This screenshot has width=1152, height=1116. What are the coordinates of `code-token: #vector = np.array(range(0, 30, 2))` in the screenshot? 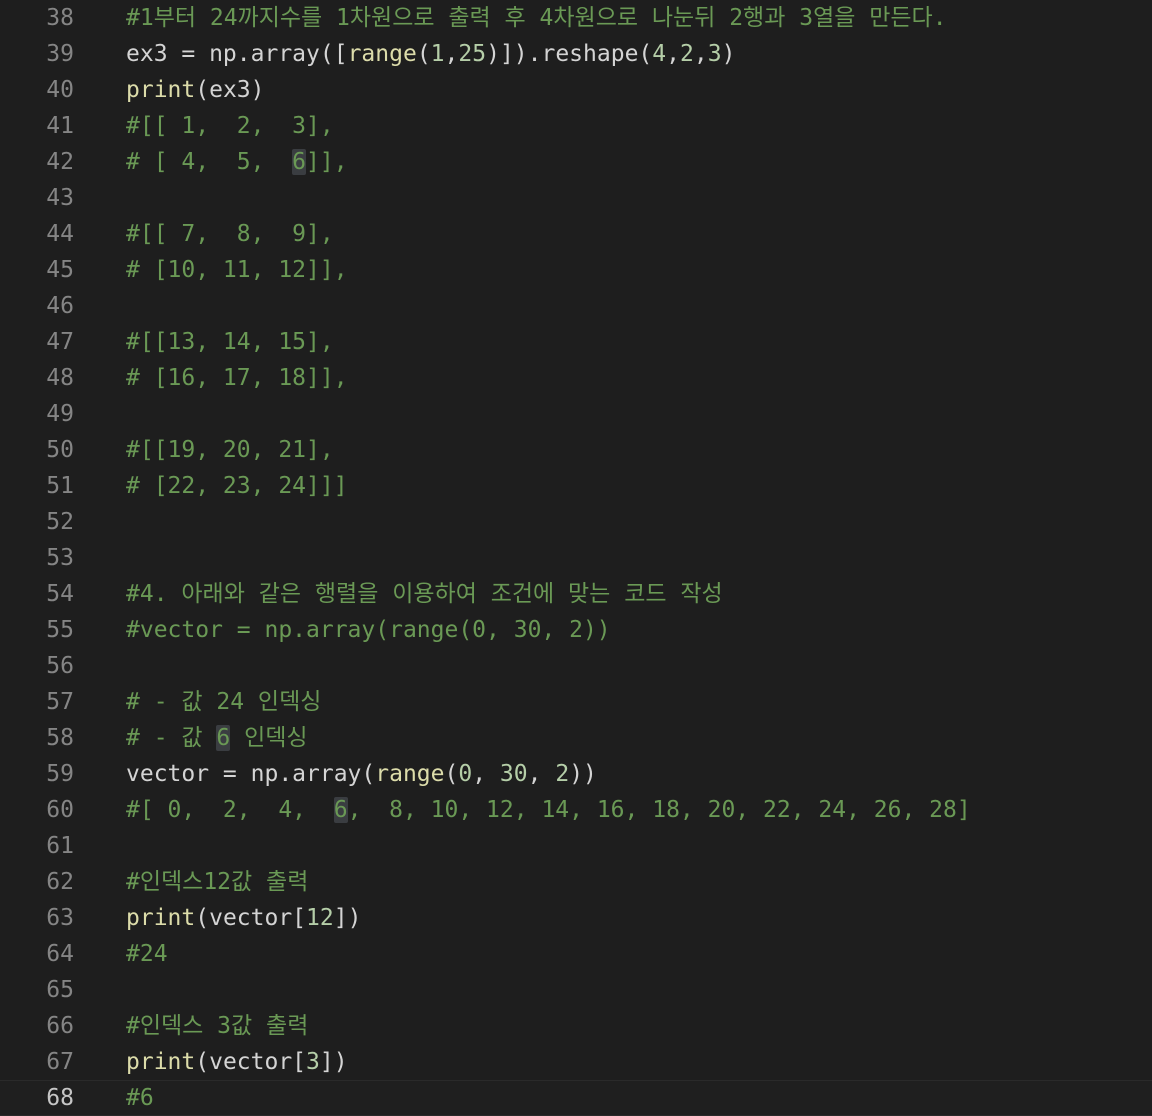 It's located at (368, 630).